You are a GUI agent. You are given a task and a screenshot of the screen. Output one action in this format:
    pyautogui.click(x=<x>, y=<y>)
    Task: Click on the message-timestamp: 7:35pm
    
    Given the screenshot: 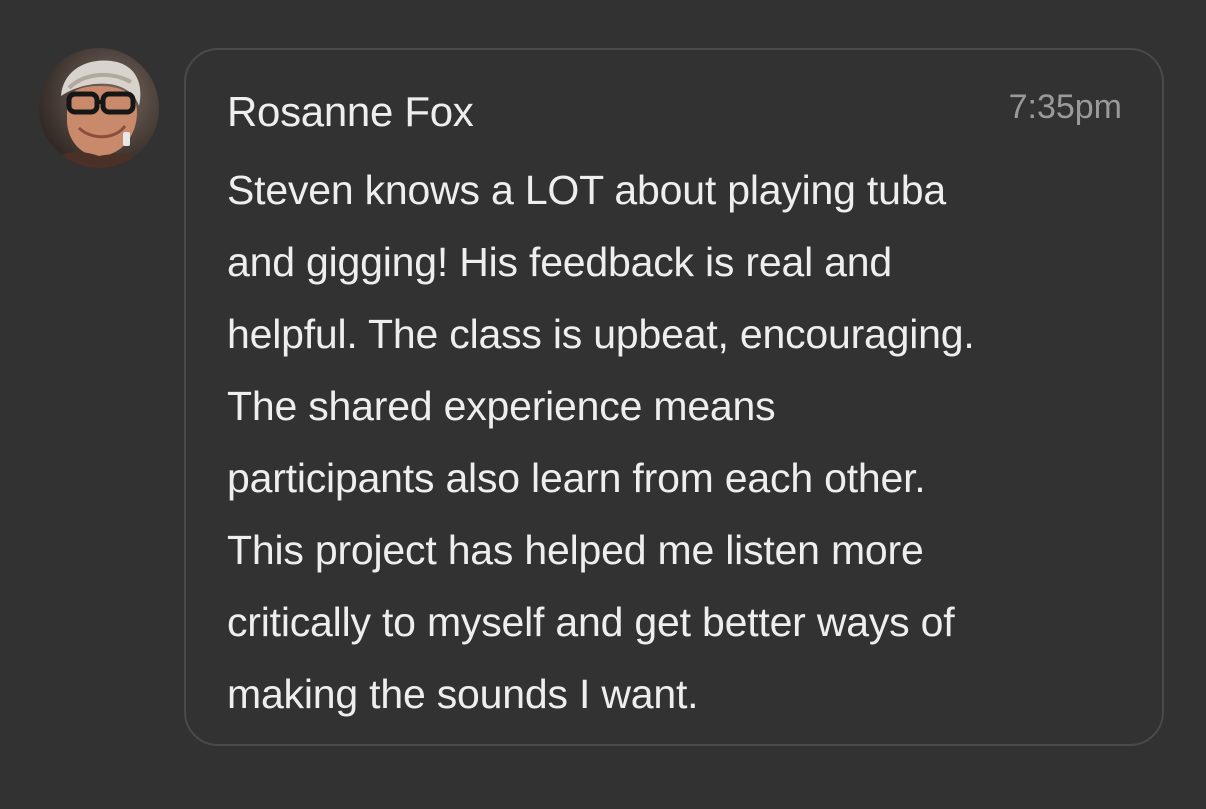 What is the action you would take?
    pyautogui.click(x=1065, y=107)
    